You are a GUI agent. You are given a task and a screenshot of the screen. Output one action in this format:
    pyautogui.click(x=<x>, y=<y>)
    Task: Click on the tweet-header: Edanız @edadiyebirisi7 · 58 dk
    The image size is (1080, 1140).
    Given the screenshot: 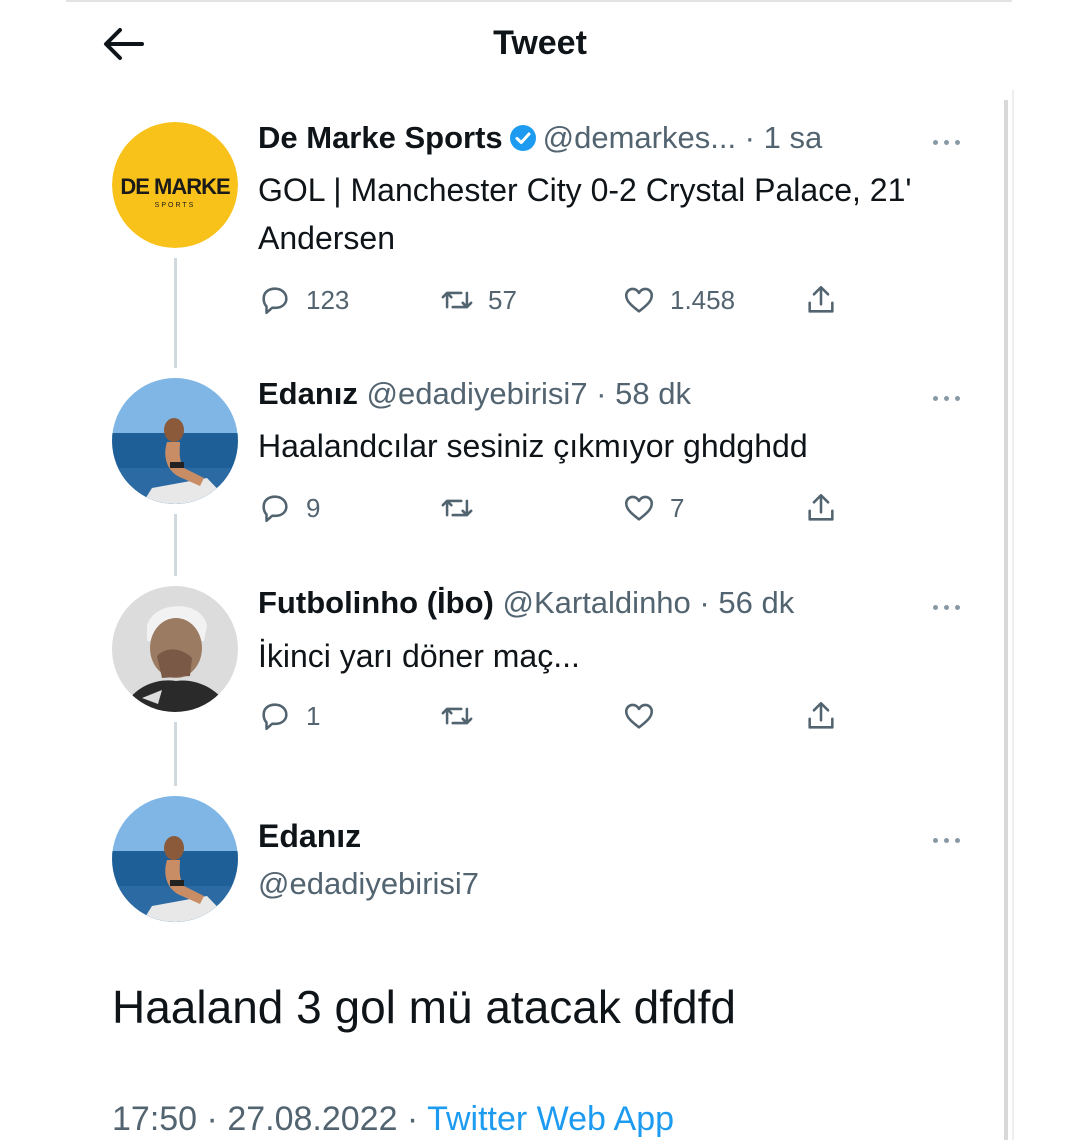 What is the action you would take?
    pyautogui.click(x=474, y=394)
    